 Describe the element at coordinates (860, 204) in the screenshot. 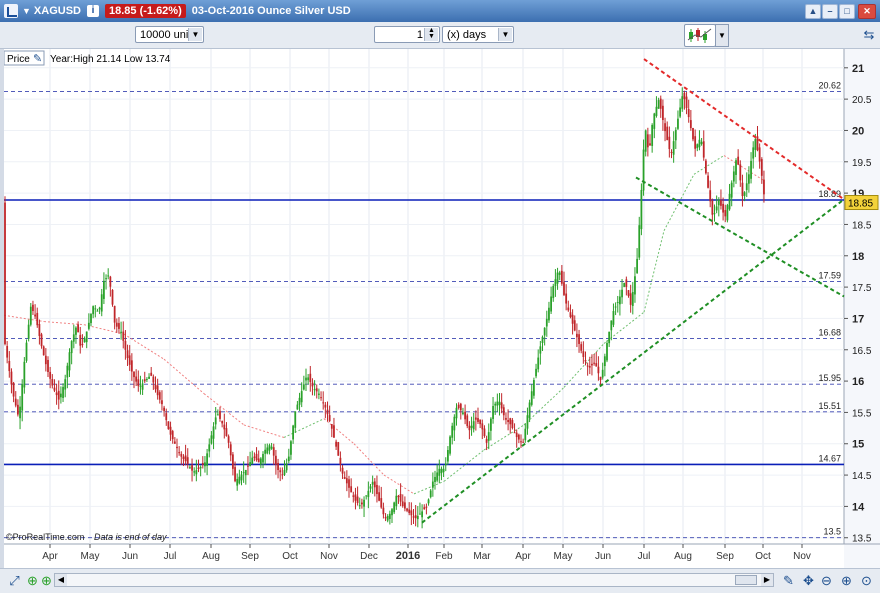

I see `last-price-label: 18.85` at that location.